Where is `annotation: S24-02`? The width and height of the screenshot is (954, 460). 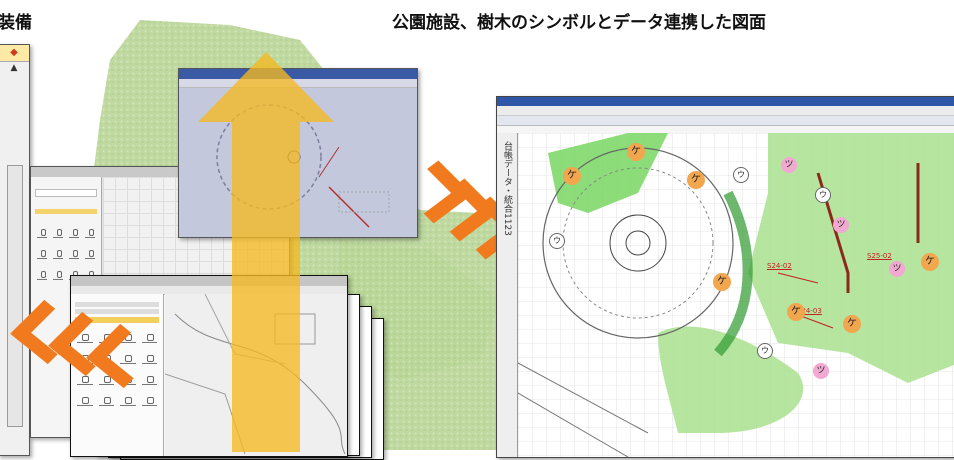
annotation: S24-02 is located at coordinates (779, 266).